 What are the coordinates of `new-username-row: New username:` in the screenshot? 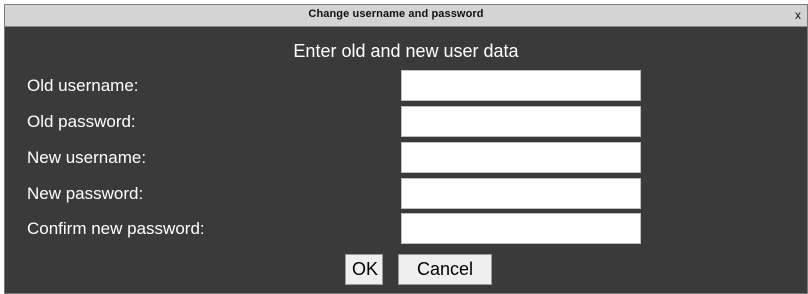 It's located at (406, 160).